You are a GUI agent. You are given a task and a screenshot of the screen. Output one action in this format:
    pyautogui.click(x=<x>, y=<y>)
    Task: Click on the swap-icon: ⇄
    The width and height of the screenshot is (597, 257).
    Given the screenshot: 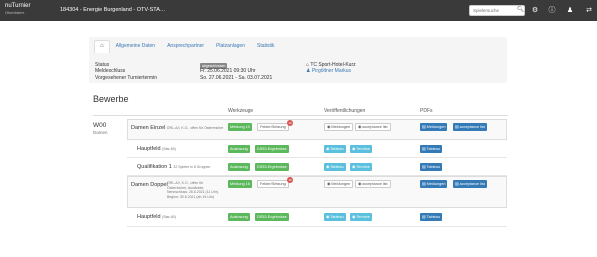 What is the action you would take?
    pyautogui.click(x=589, y=10)
    